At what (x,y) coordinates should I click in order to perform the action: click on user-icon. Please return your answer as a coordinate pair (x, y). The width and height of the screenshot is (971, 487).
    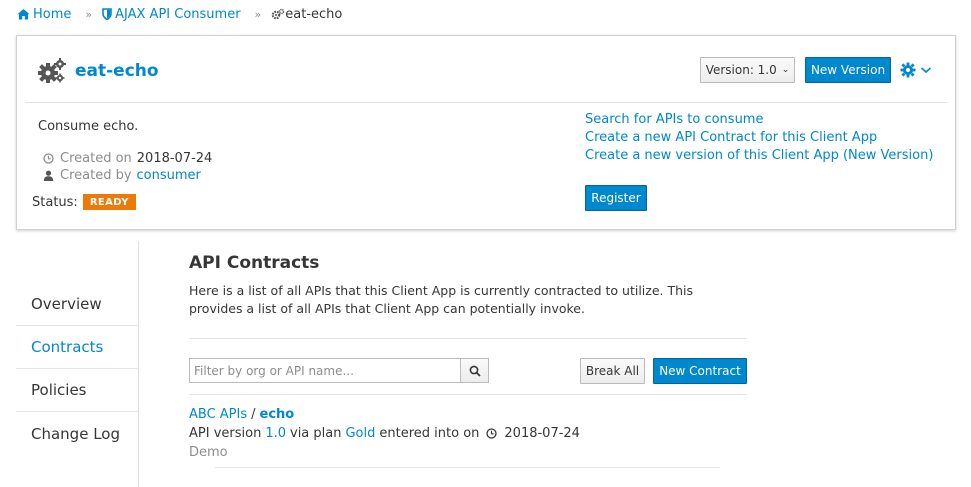
    Looking at the image, I should click on (48, 175).